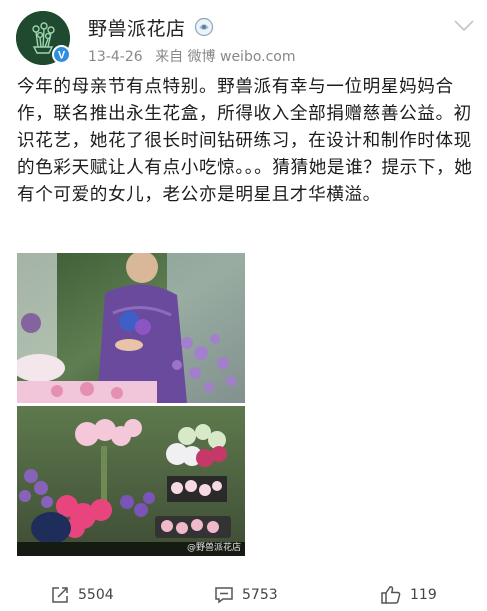  I want to click on chevron-down-icon, so click(464, 26).